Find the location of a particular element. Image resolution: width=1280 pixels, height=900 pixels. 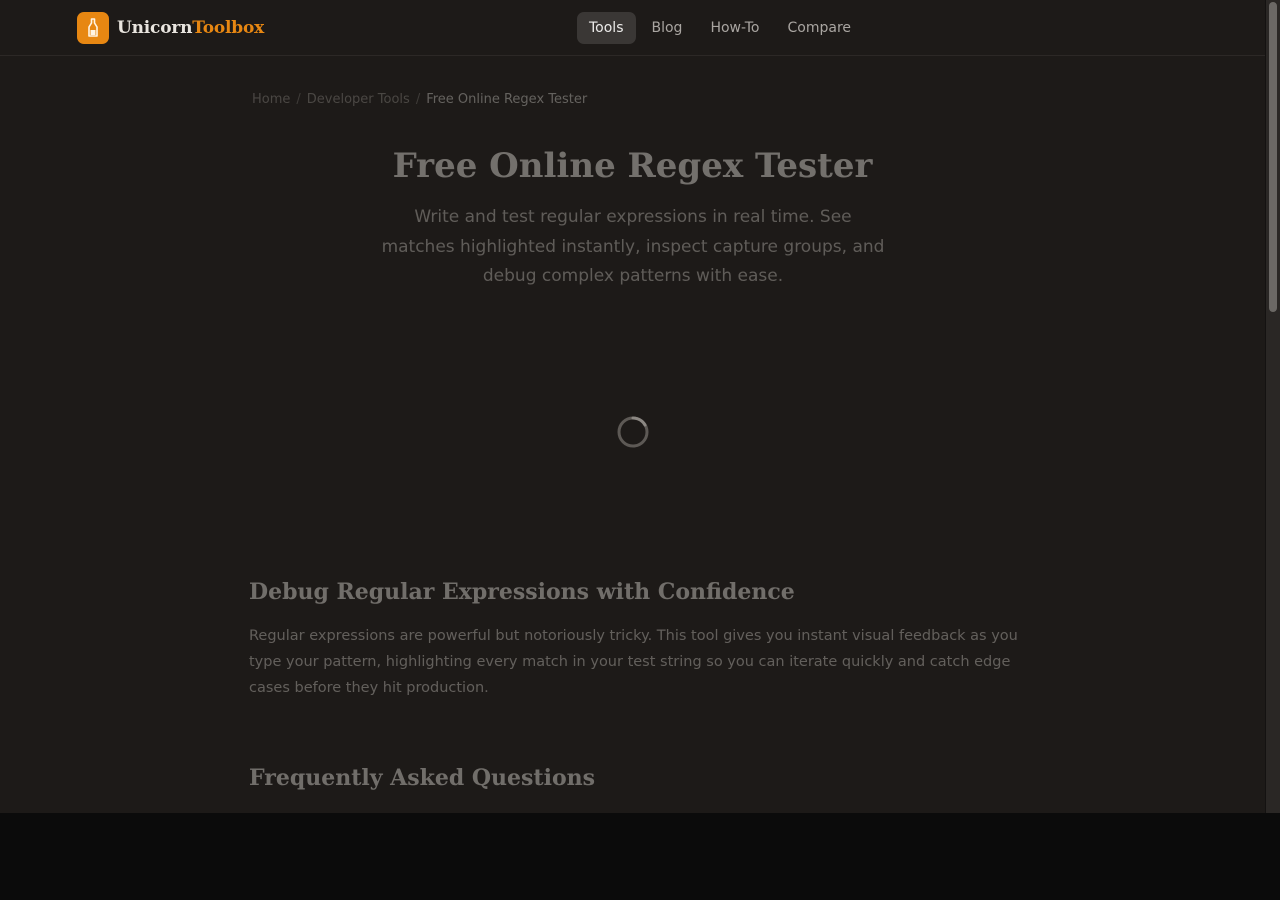

spinner-icon is located at coordinates (633, 432).